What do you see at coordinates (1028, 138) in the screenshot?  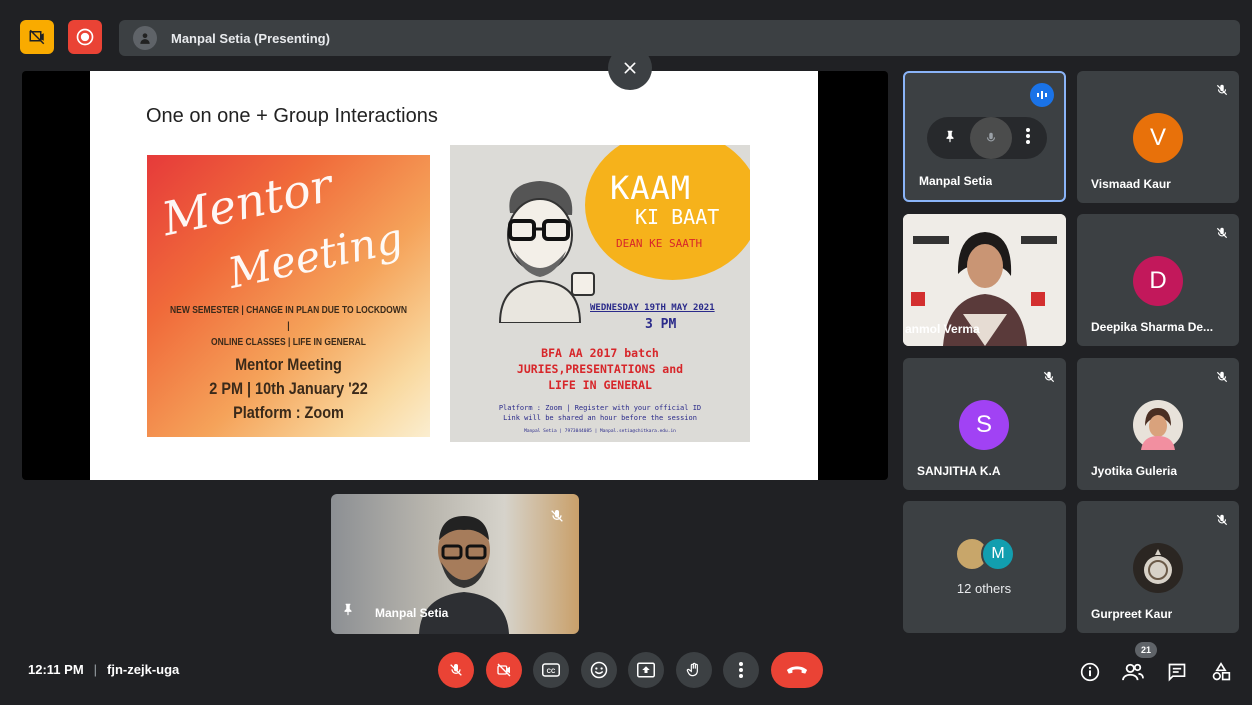 I see `more-options-icon` at bounding box center [1028, 138].